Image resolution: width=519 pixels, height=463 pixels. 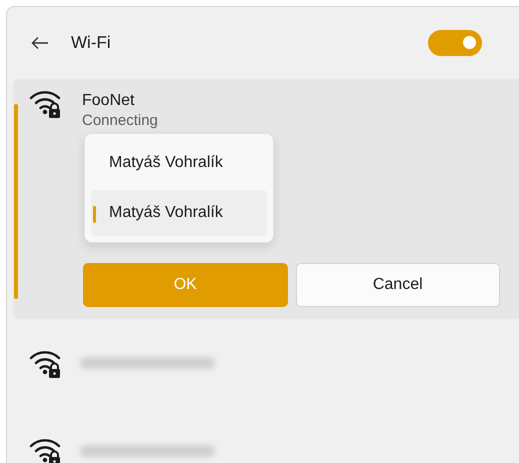 What do you see at coordinates (398, 285) in the screenshot?
I see `cancel-button: Cancel` at bounding box center [398, 285].